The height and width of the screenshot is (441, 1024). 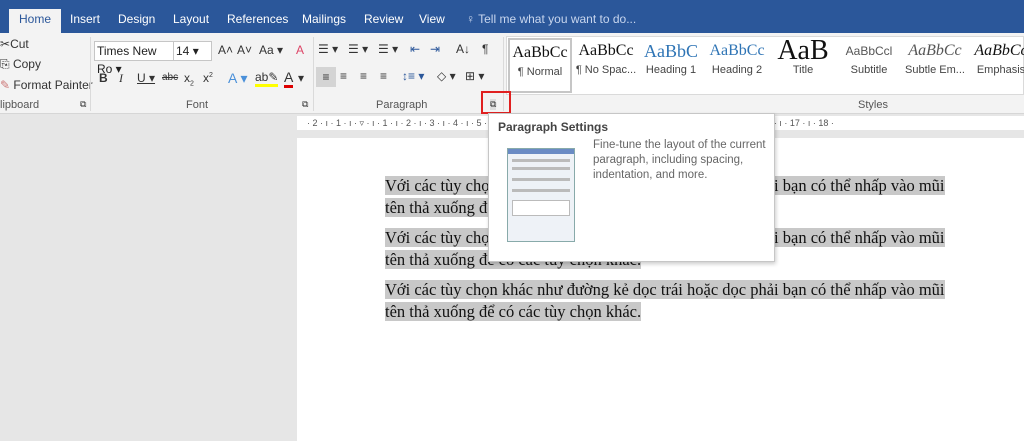 What do you see at coordinates (305, 104) in the screenshot?
I see `font-launcher-icon: ⧉` at bounding box center [305, 104].